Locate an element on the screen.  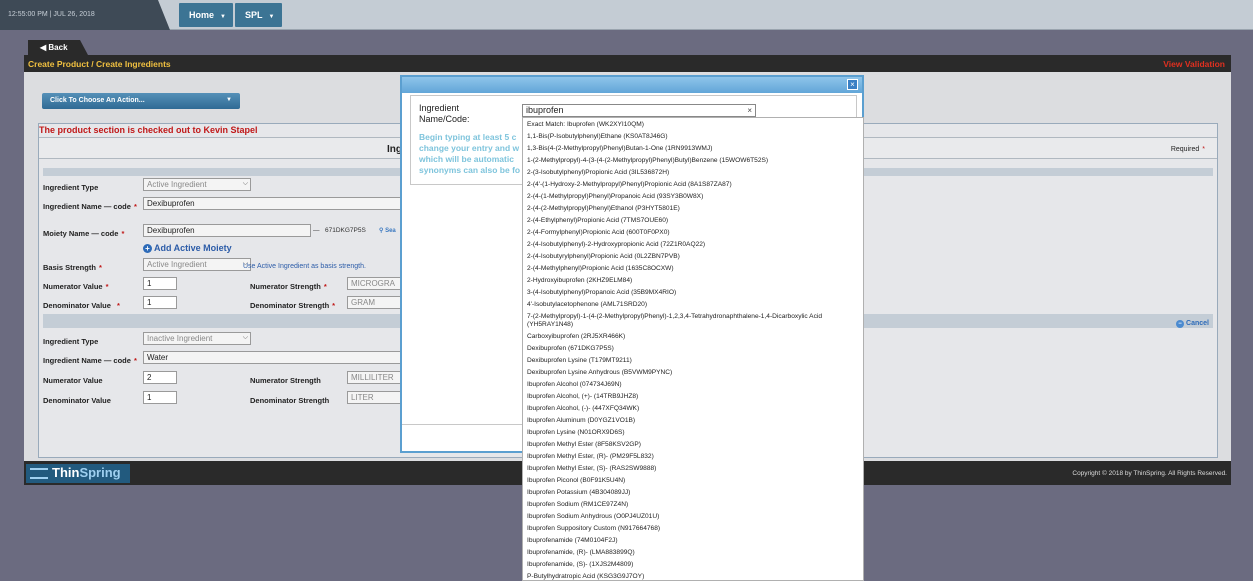
clear-icon: × is located at coordinates (749, 110).